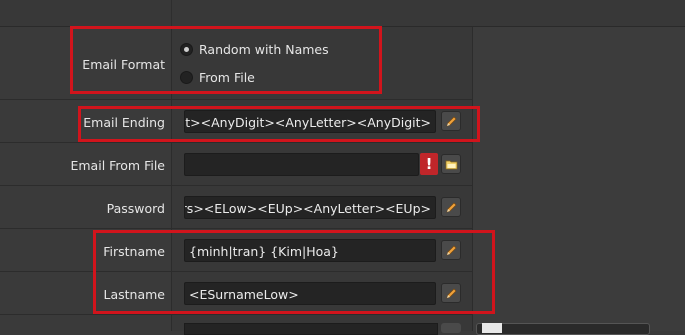 The width and height of the screenshot is (685, 335). I want to click on next-row-control-thumb, so click(492, 328).